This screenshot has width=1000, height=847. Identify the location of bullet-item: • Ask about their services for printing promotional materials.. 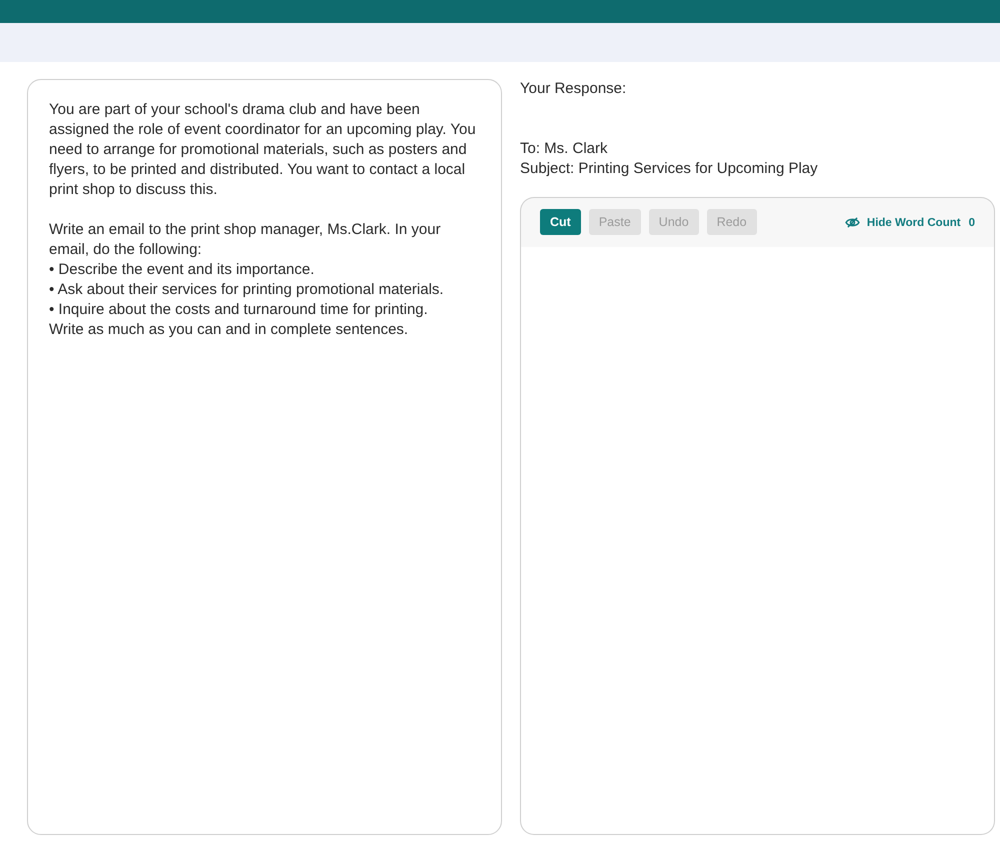
(247, 290).